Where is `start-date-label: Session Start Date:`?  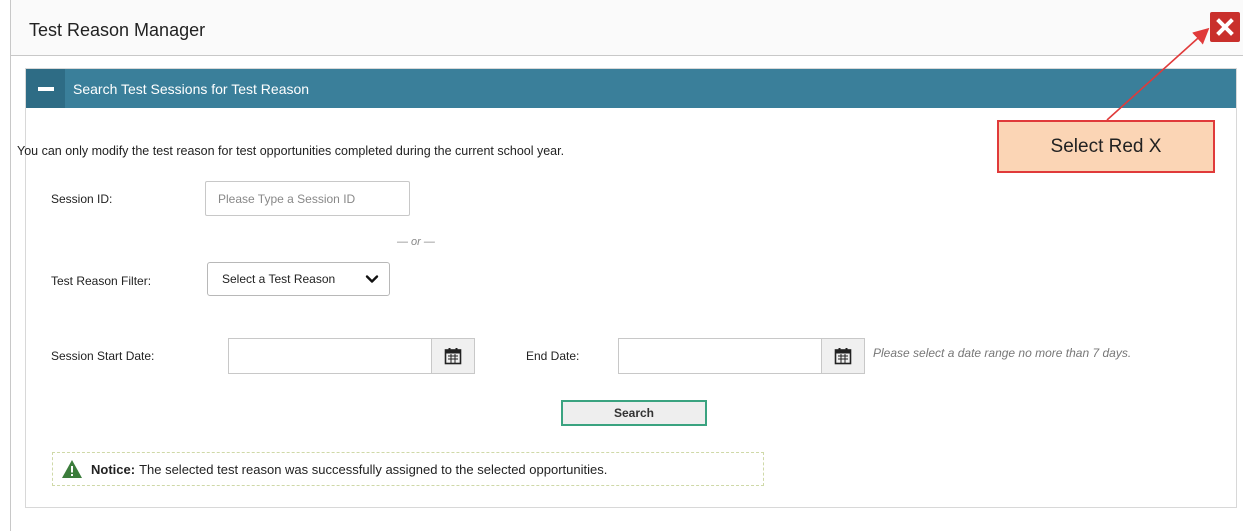 start-date-label: Session Start Date: is located at coordinates (103, 356).